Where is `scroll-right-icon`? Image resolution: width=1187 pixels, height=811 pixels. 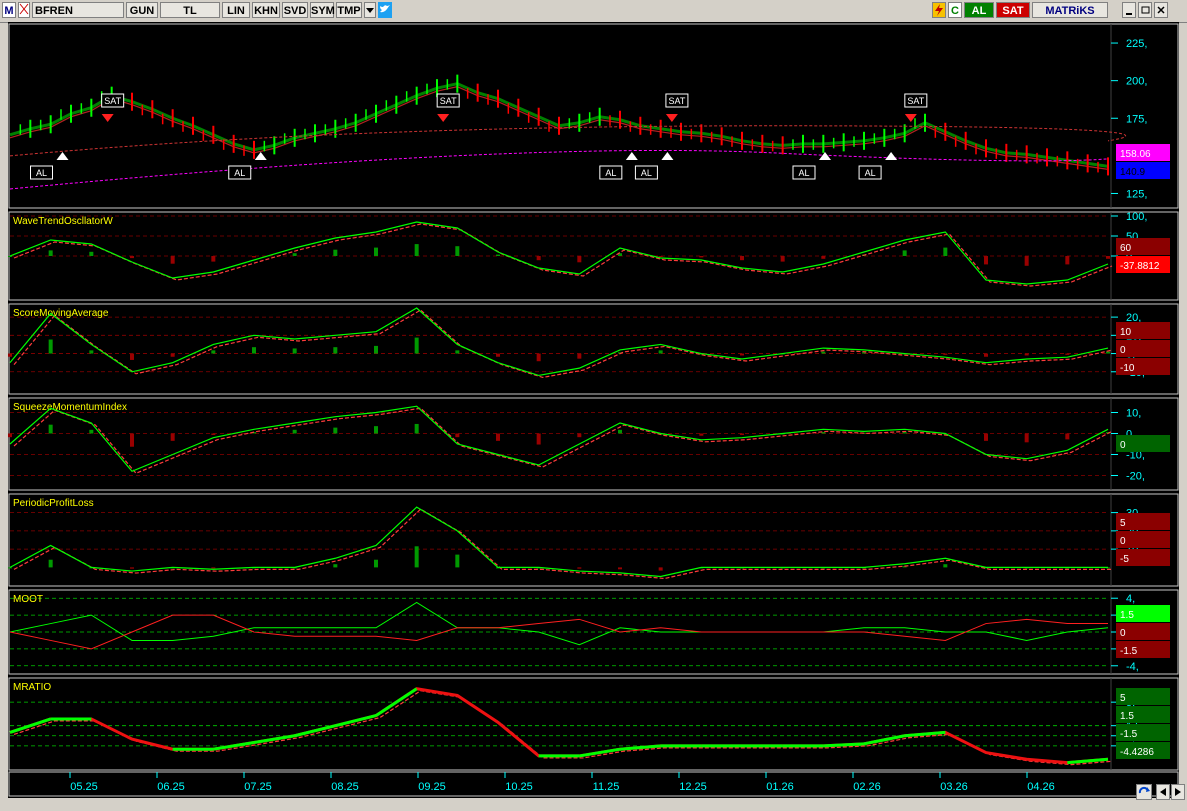
scroll-right-icon is located at coordinates (1178, 792).